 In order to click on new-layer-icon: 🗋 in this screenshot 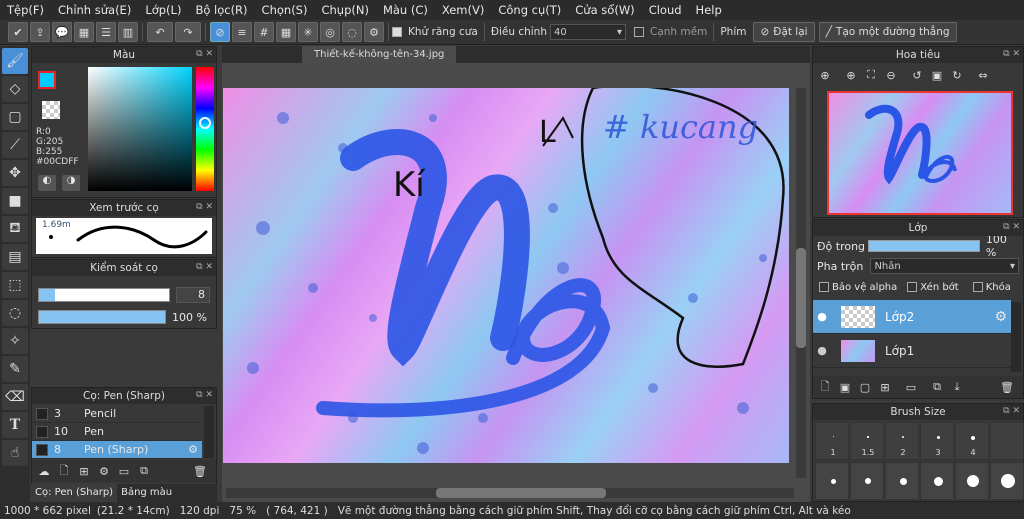, I will do `click(825, 387)`.